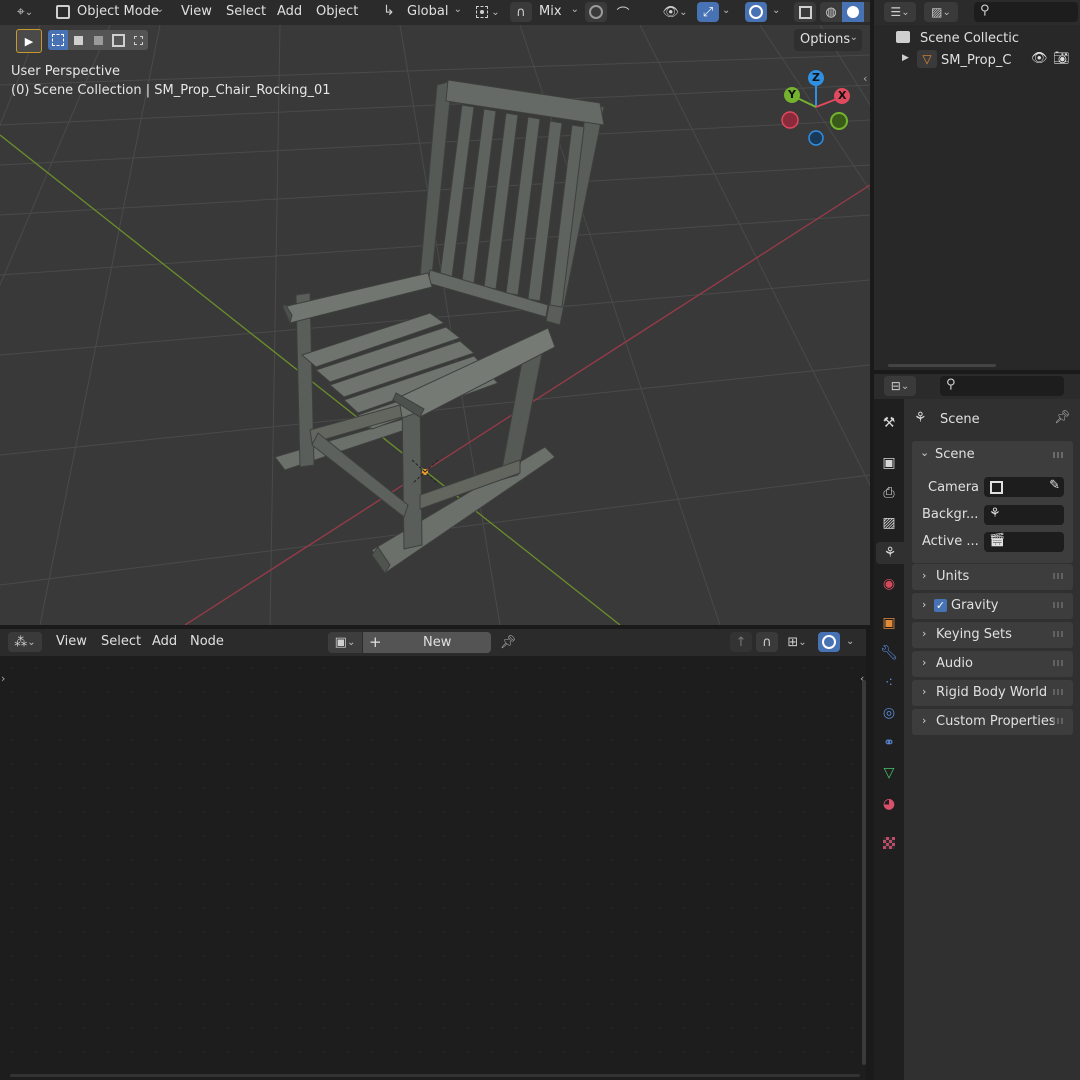  I want to click on camera-object-icon, so click(996, 487).